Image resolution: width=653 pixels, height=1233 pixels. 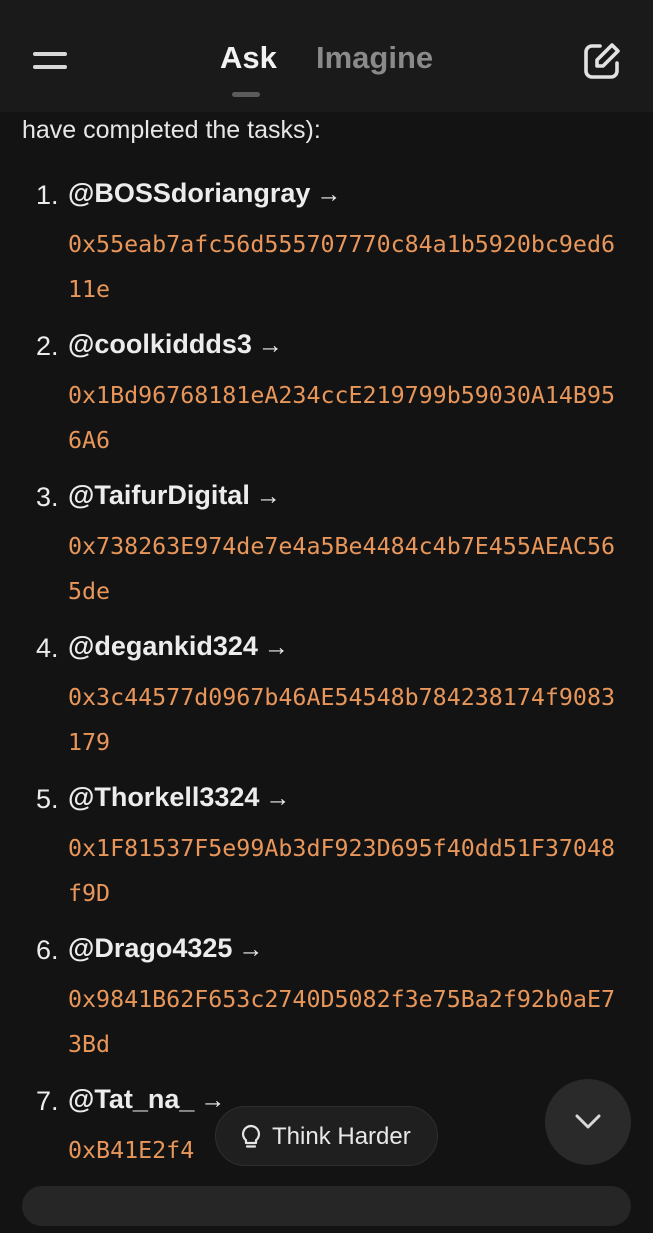 I want to click on user-handle: @TaifurDigital, so click(x=159, y=495).